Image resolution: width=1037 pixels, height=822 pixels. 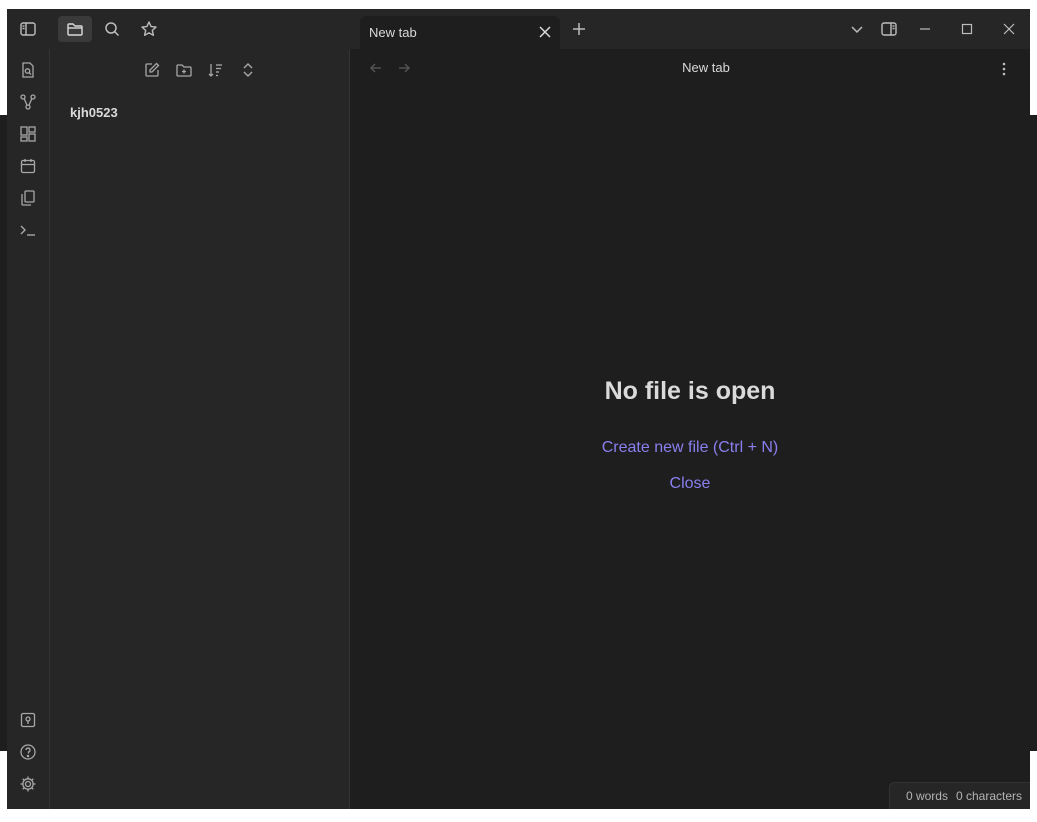 I want to click on templates-icon, so click(x=28, y=198).